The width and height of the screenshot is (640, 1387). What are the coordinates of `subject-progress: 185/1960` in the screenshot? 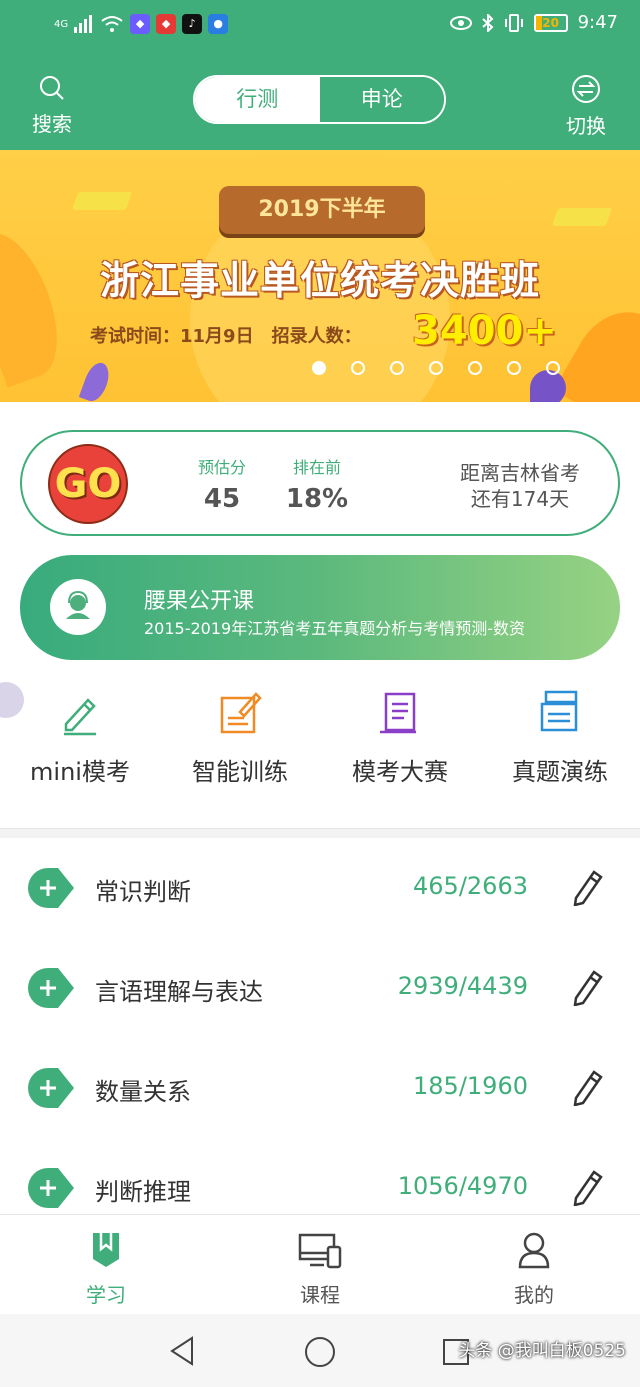 It's located at (470, 1086).